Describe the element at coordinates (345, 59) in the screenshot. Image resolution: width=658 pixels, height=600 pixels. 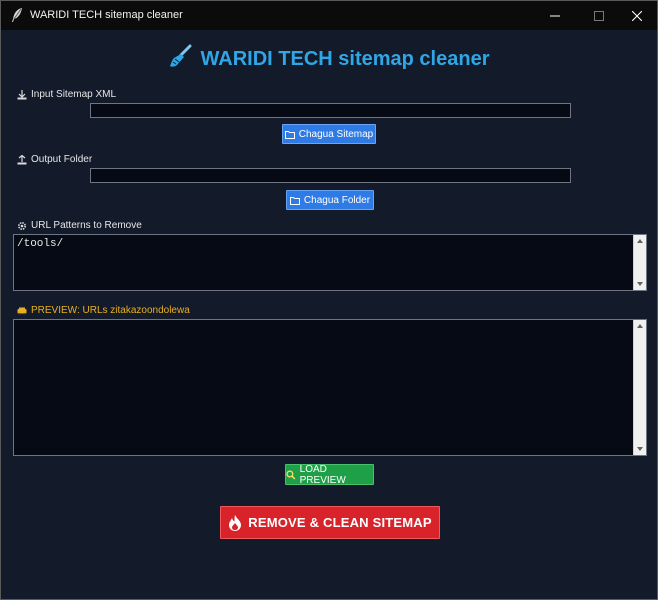
I see `heading-title: WARIDI TECH sitemap cleaner` at that location.